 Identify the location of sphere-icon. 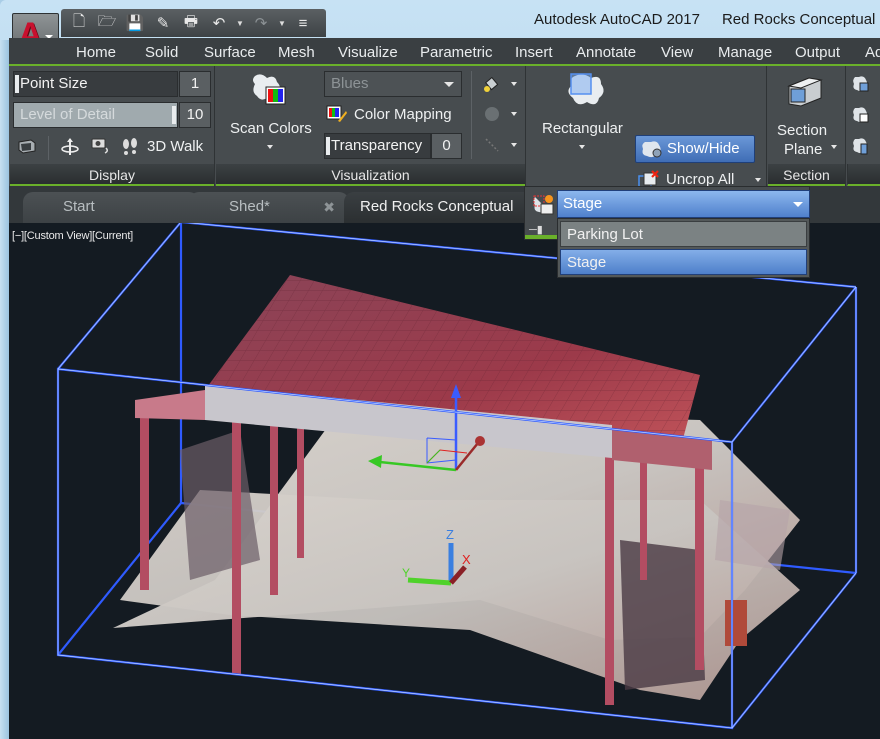
(492, 114).